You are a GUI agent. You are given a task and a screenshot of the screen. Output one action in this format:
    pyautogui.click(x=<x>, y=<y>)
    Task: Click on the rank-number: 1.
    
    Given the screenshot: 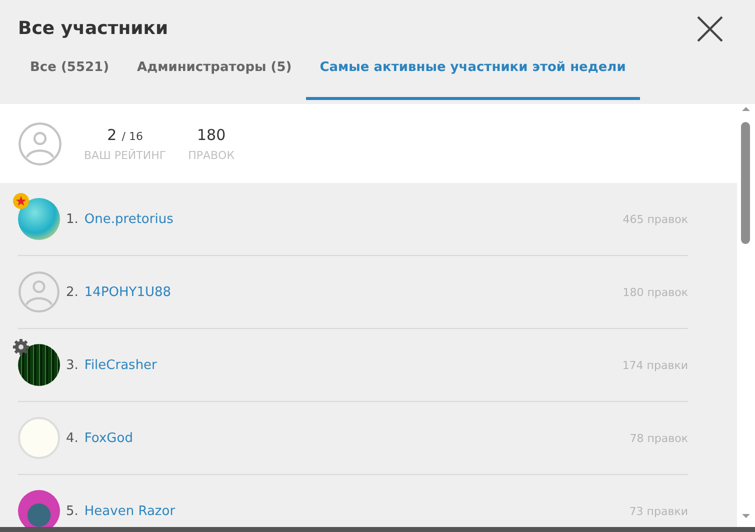 What is the action you would take?
    pyautogui.click(x=72, y=219)
    